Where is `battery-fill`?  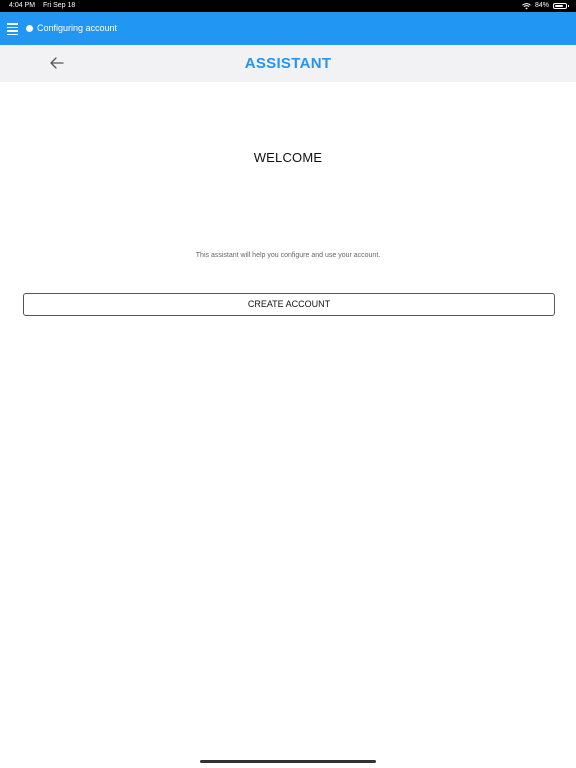 battery-fill is located at coordinates (559, 6).